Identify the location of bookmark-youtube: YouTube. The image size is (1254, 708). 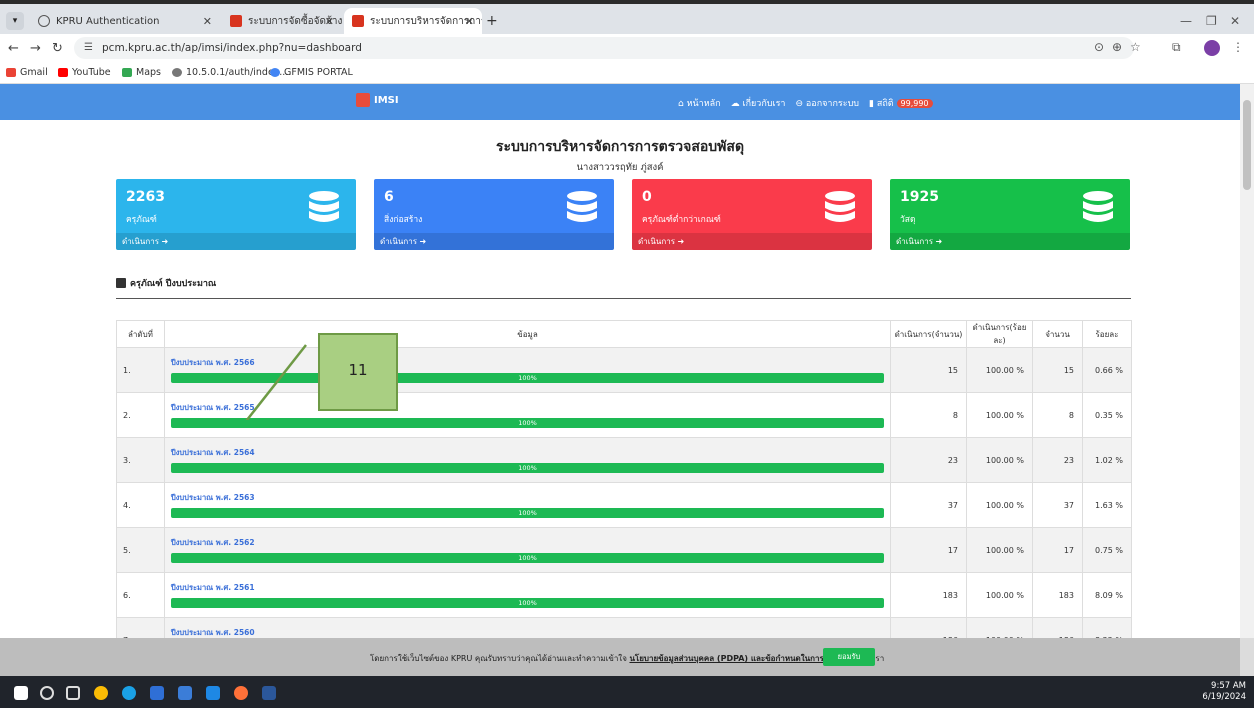
(84, 72).